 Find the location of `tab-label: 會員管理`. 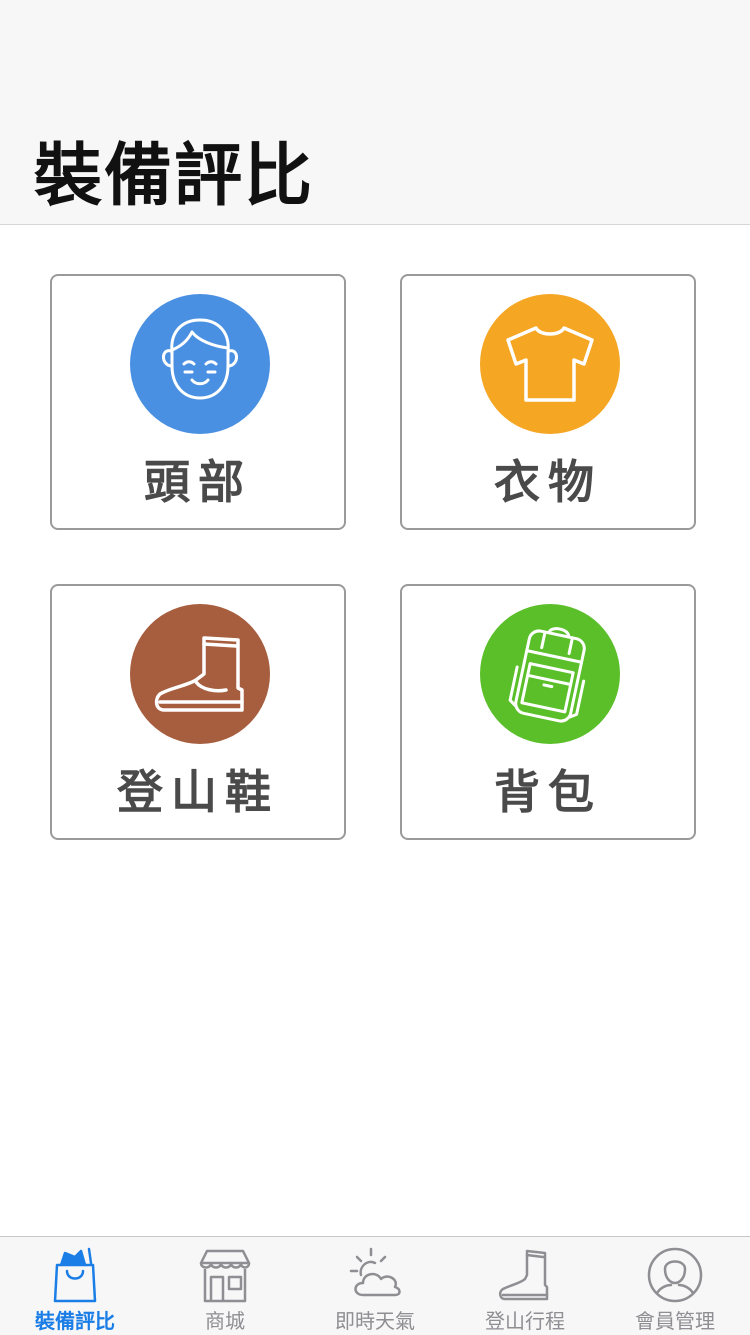

tab-label: 會員管理 is located at coordinates (675, 1321).